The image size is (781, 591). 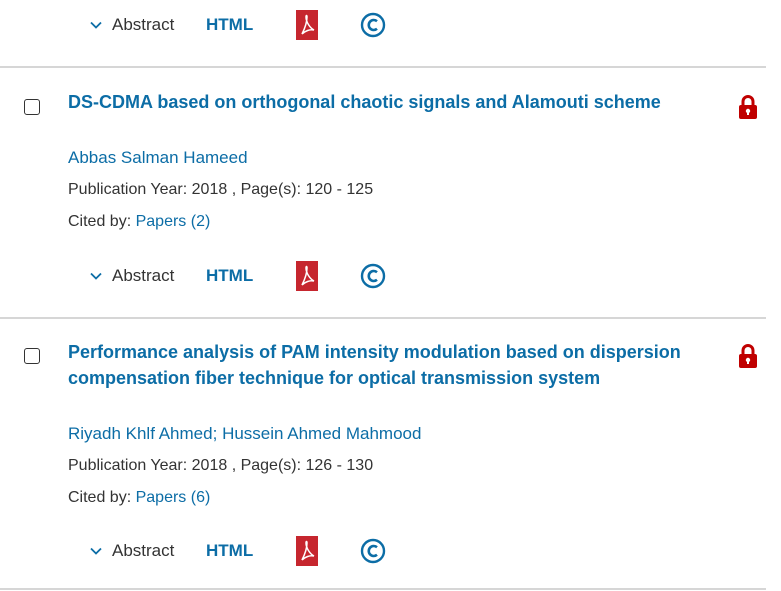 I want to click on authors: Abbas Salman Hameed, so click(x=158, y=158).